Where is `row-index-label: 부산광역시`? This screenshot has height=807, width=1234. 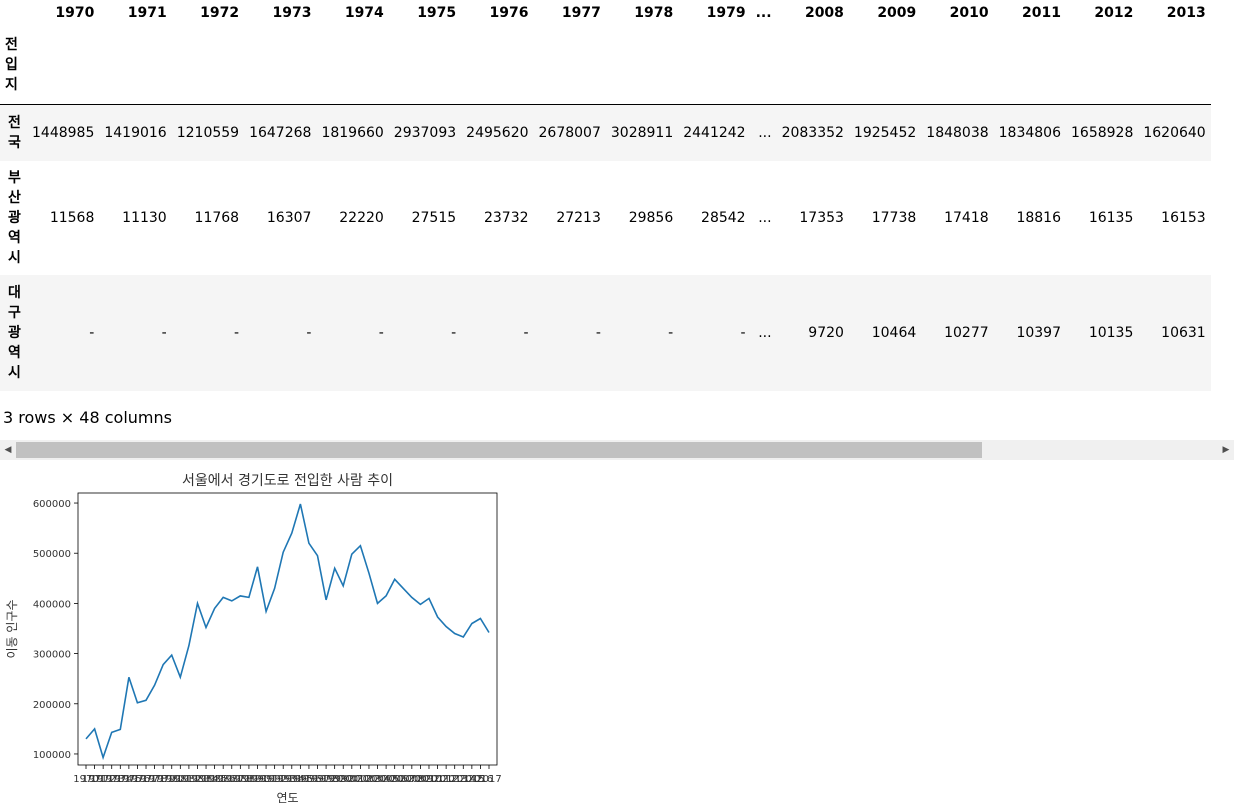
row-index-label: 부산광역시 is located at coordinates (13, 218).